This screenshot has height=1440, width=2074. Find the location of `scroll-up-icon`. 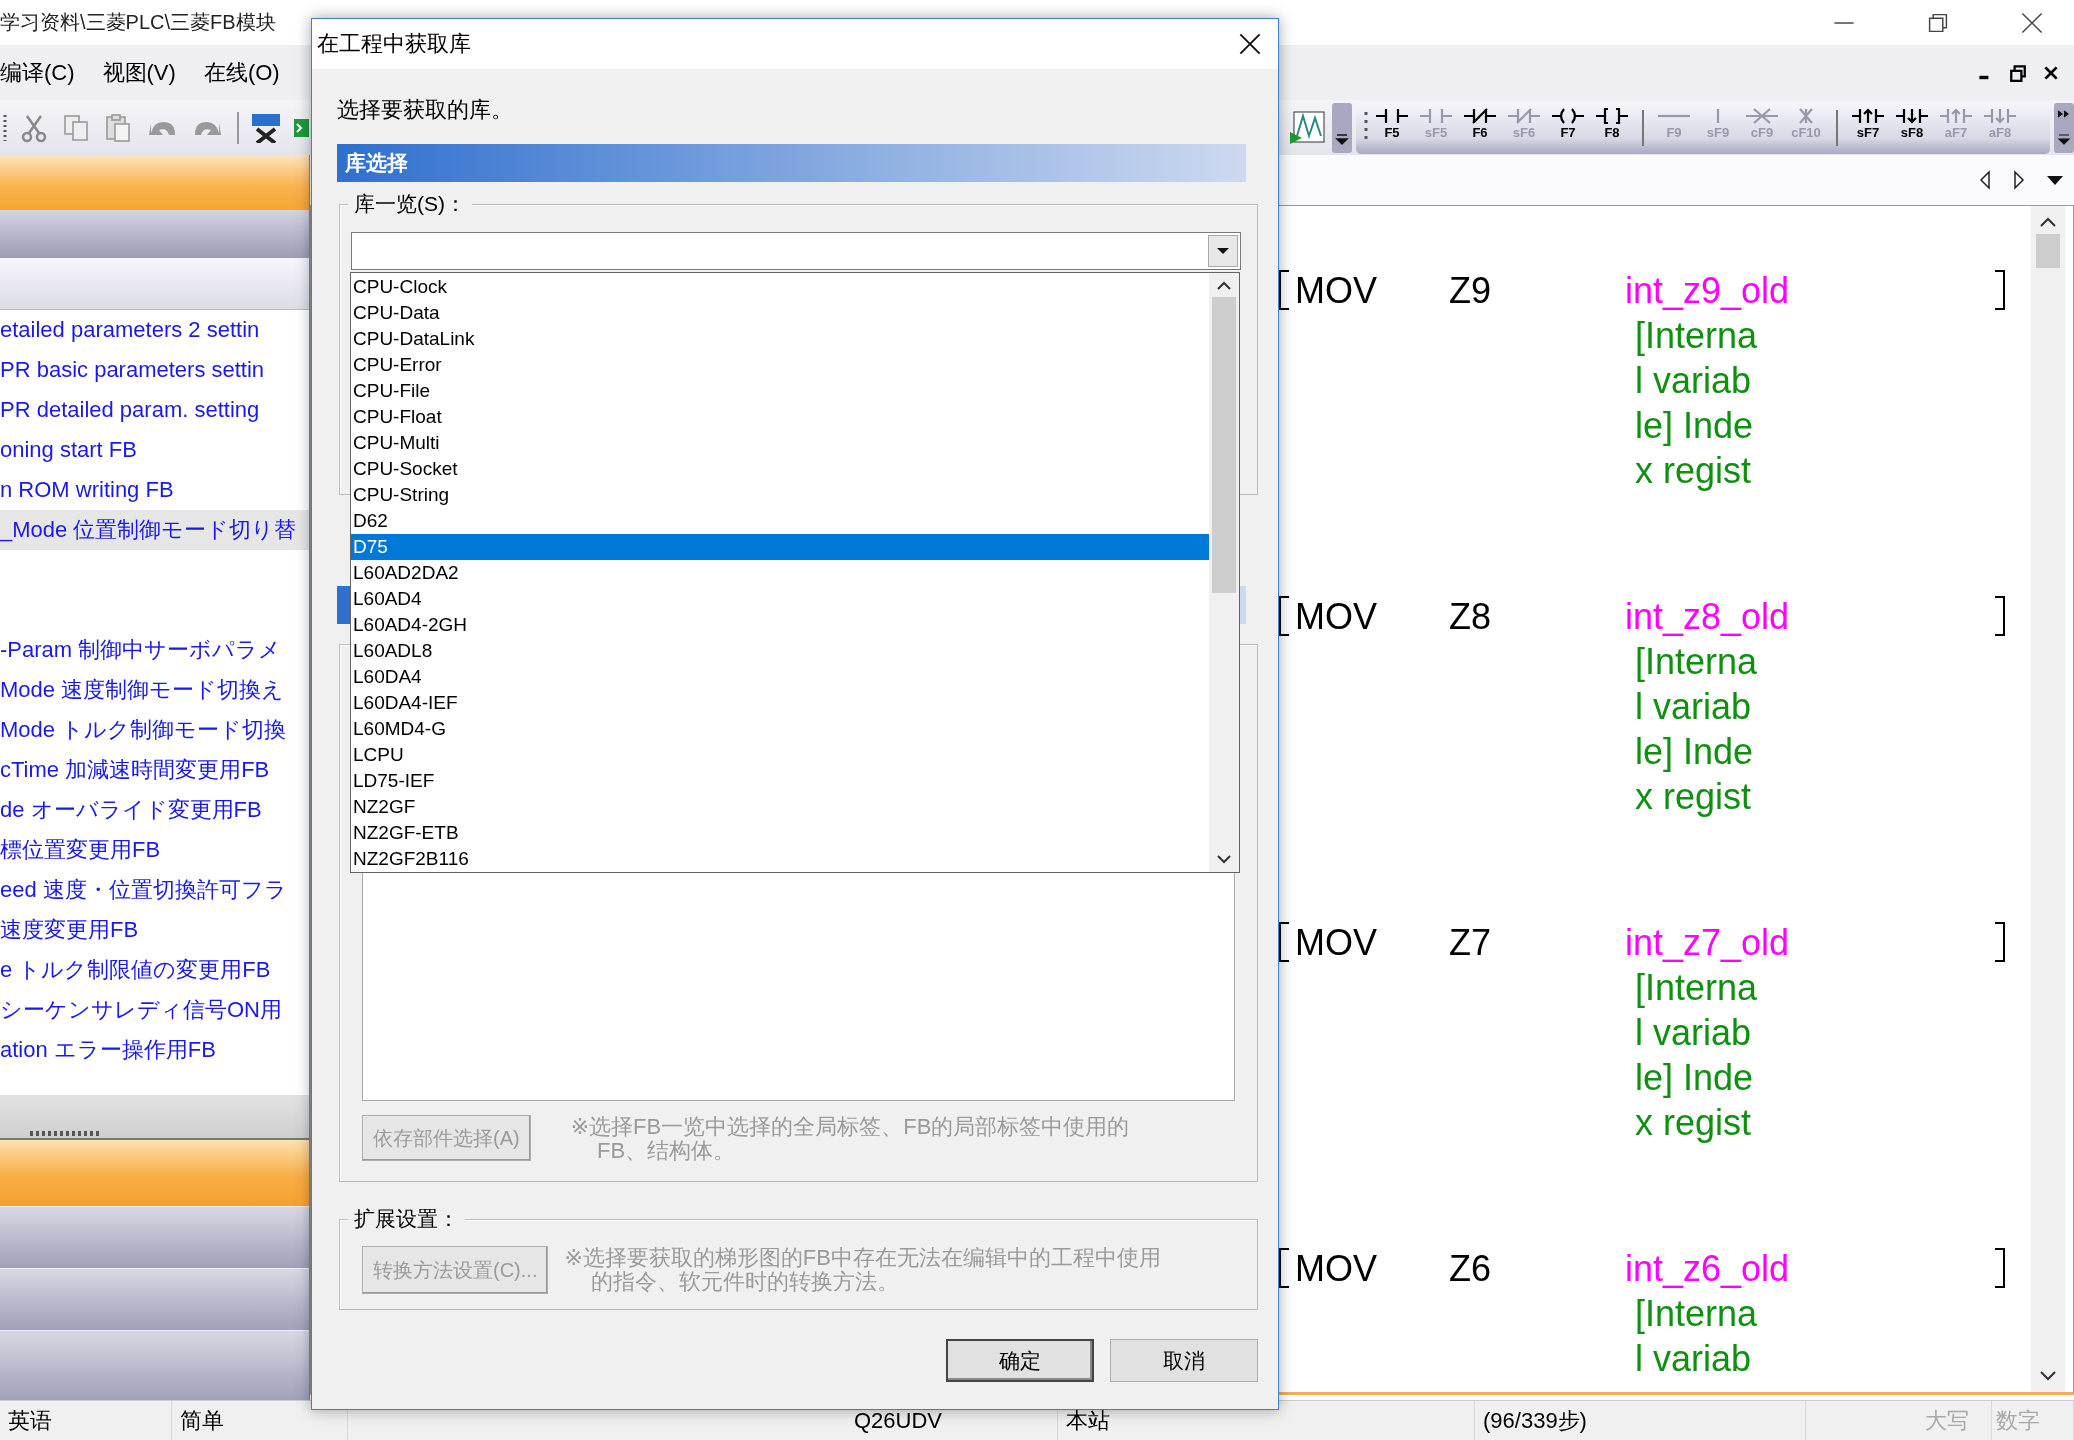

scroll-up-icon is located at coordinates (2048, 222).